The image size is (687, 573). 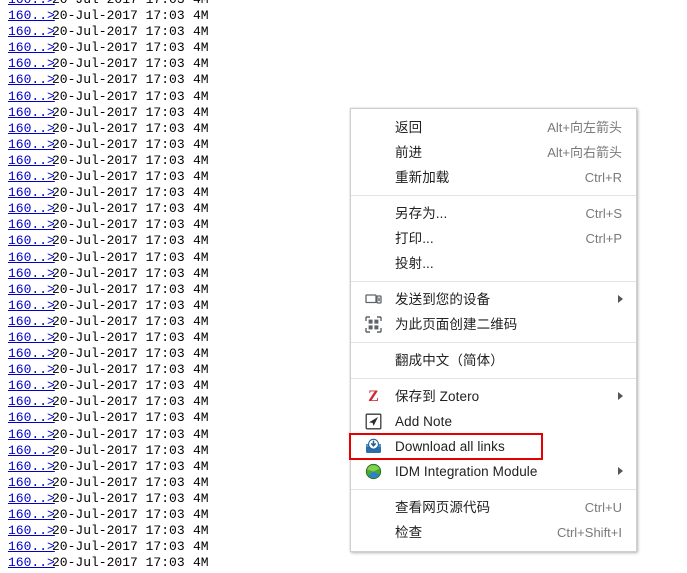 What do you see at coordinates (493, 532) in the screenshot?
I see `menu-item--: 检查 Ctrl+Shift+I` at bounding box center [493, 532].